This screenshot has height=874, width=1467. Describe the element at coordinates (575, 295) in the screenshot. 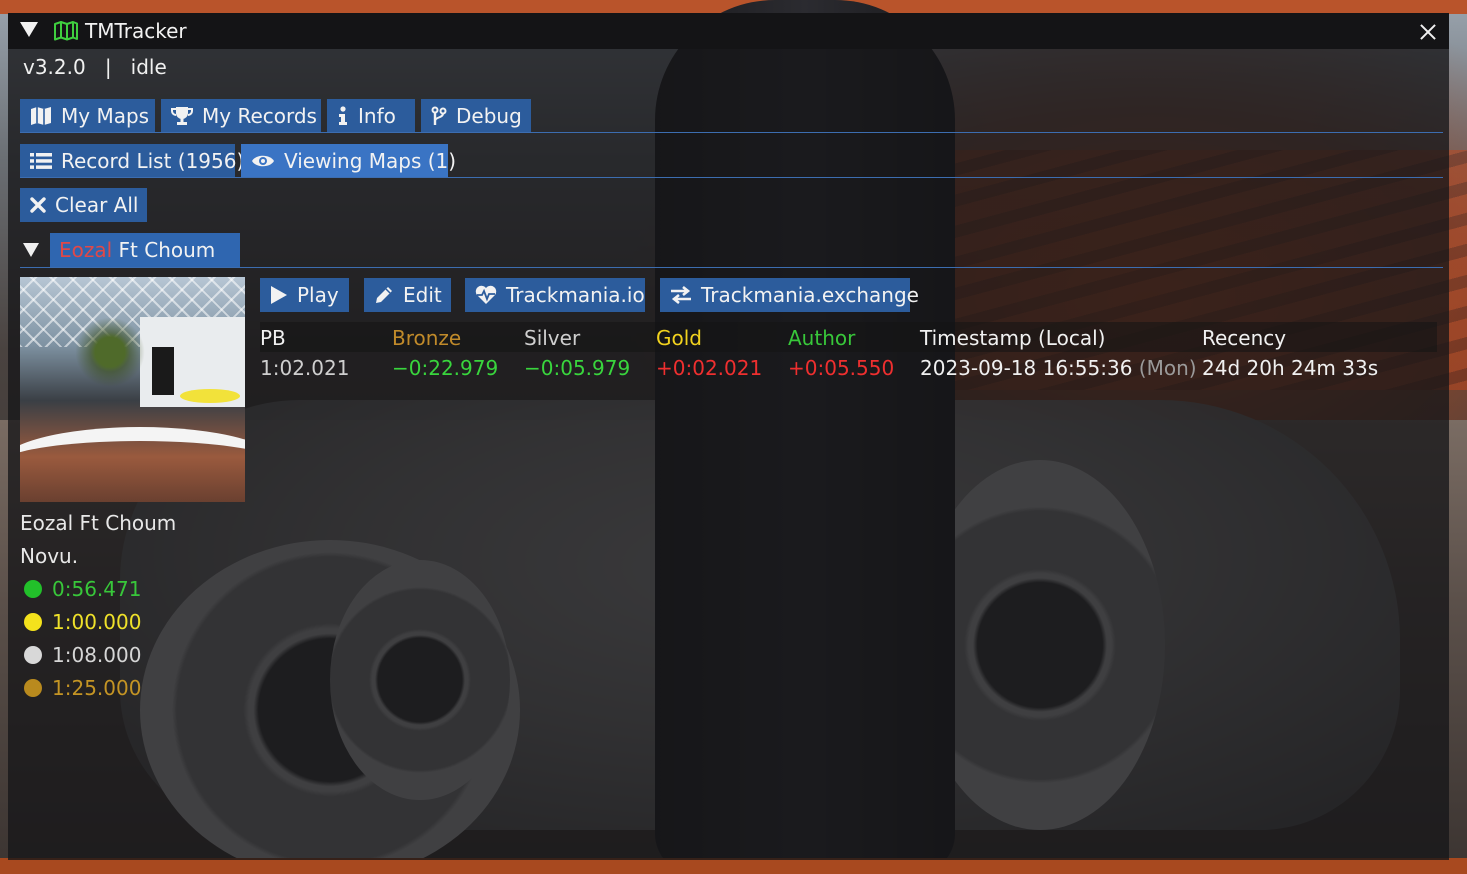

I see `trackmania-io-label: Trackmania.io` at that location.